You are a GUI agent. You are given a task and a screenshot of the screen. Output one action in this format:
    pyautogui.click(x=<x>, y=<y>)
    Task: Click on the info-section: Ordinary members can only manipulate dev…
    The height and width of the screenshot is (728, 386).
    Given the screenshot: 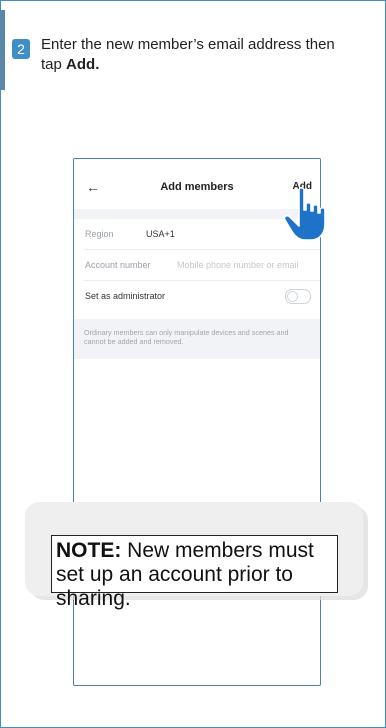 What is the action you would take?
    pyautogui.click(x=197, y=339)
    